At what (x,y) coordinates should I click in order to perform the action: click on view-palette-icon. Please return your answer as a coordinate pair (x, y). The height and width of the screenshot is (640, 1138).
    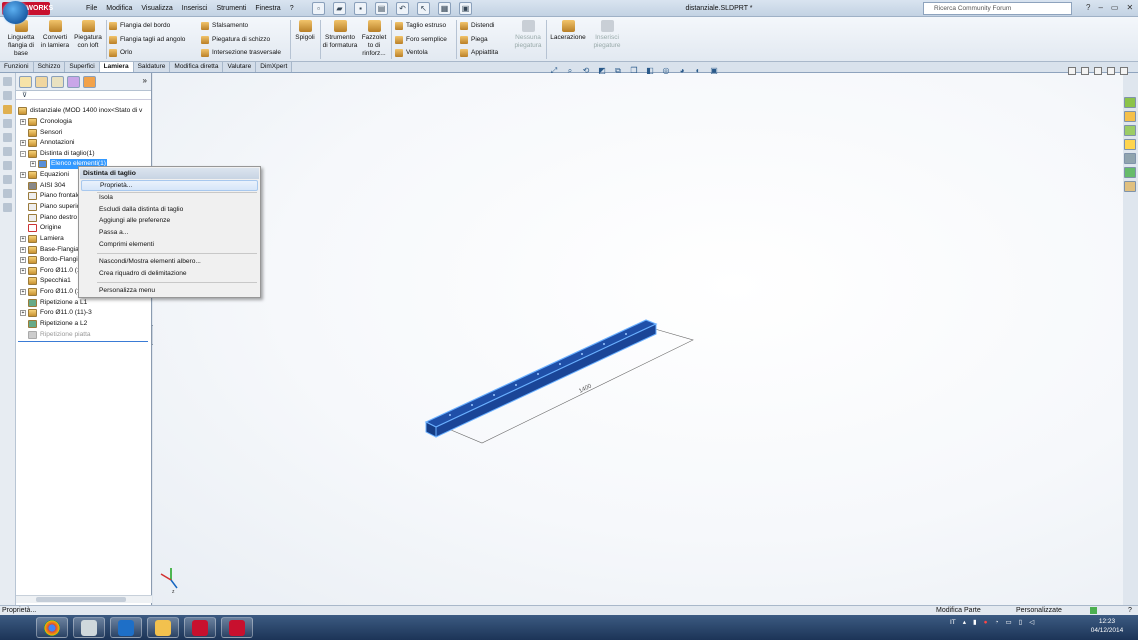
    Looking at the image, I should click on (1130, 158).